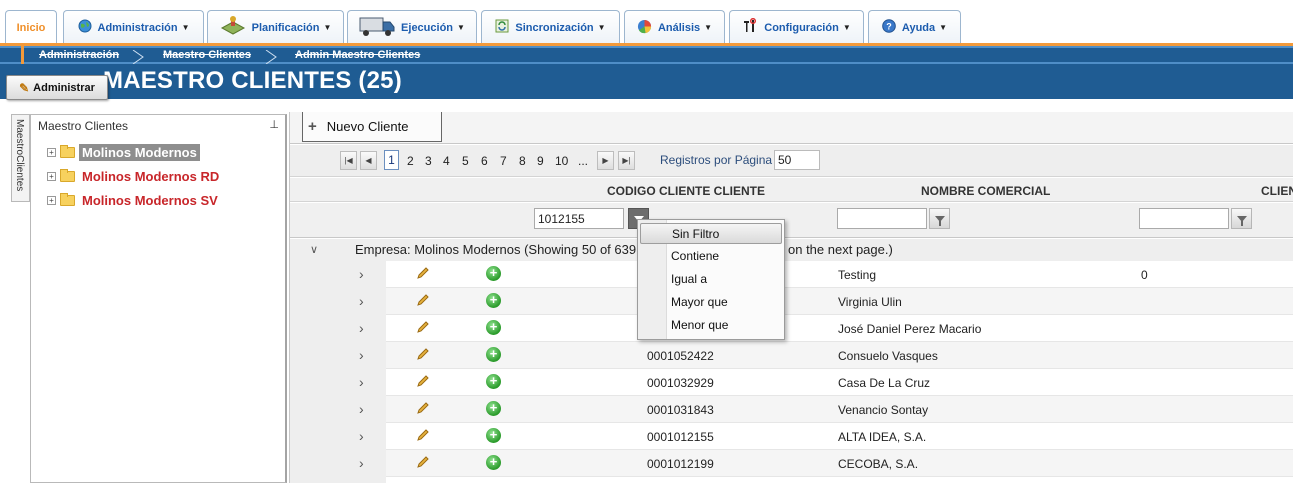 The width and height of the screenshot is (1293, 483). Describe the element at coordinates (826, 463) in the screenshot. I see `table-row: › + 0001012199 CECOBA, S.A.` at that location.